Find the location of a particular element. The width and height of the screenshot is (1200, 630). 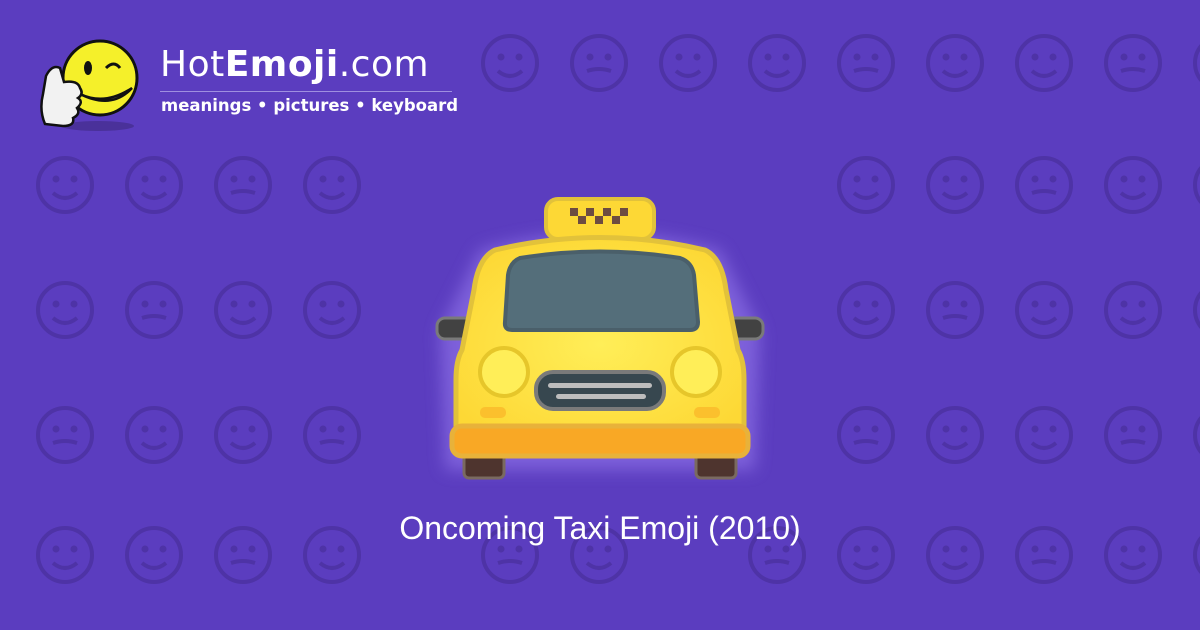

taxi-grille is located at coordinates (600, 390).